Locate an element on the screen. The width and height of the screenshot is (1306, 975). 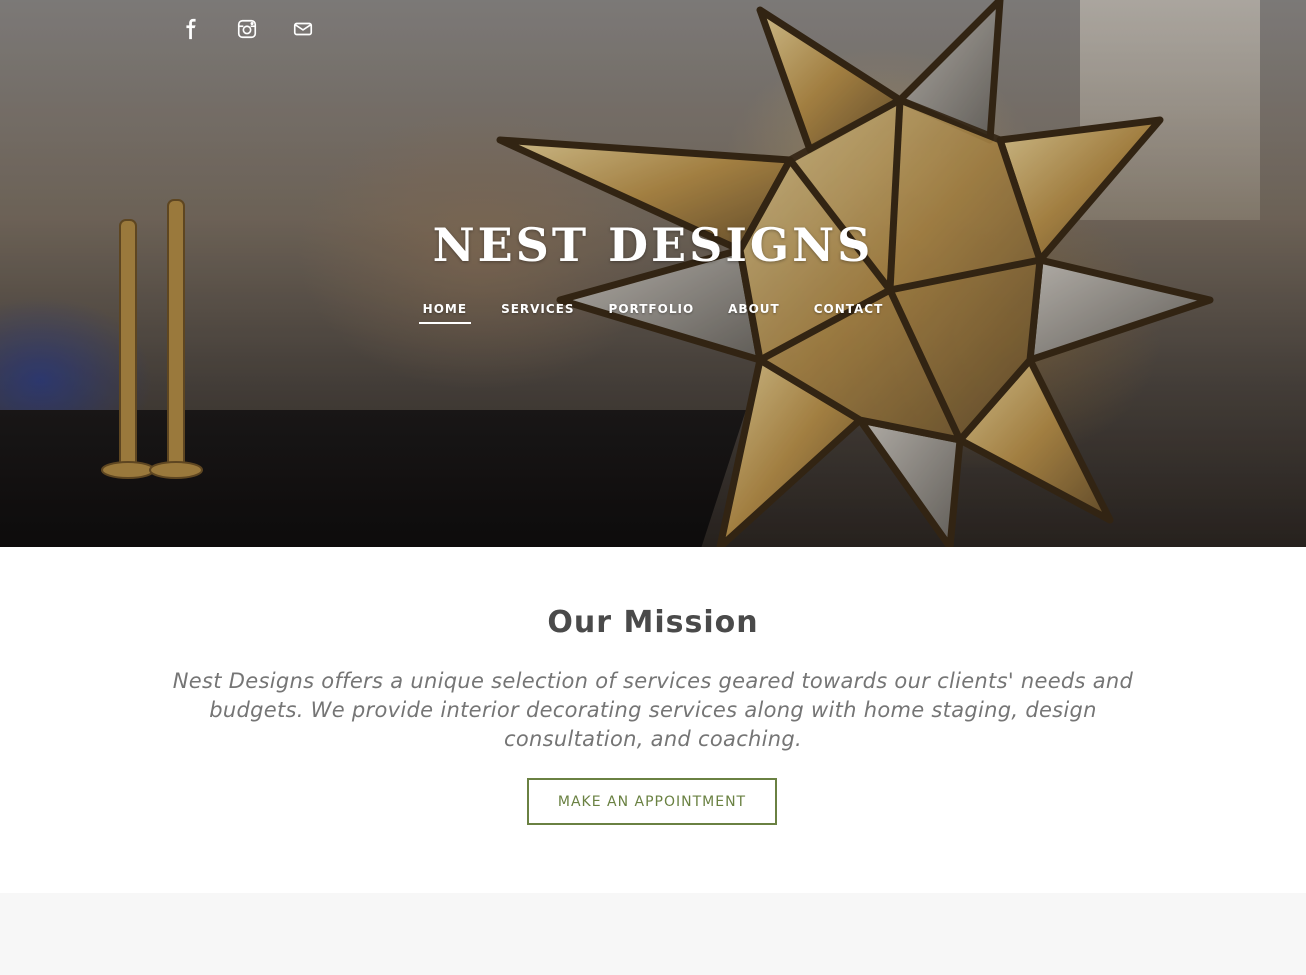
social-links is located at coordinates (247, 29).